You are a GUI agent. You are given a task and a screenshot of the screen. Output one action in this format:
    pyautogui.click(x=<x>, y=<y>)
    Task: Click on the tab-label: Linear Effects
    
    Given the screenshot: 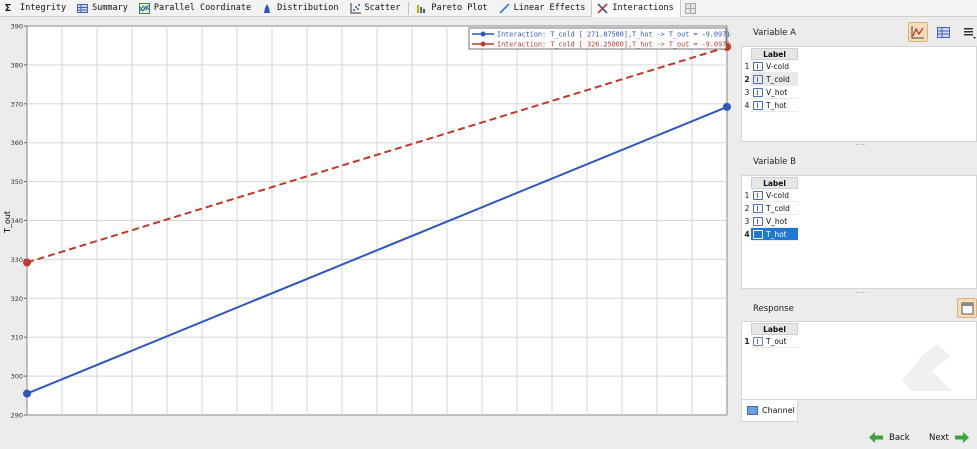 What is the action you would take?
    pyautogui.click(x=549, y=8)
    